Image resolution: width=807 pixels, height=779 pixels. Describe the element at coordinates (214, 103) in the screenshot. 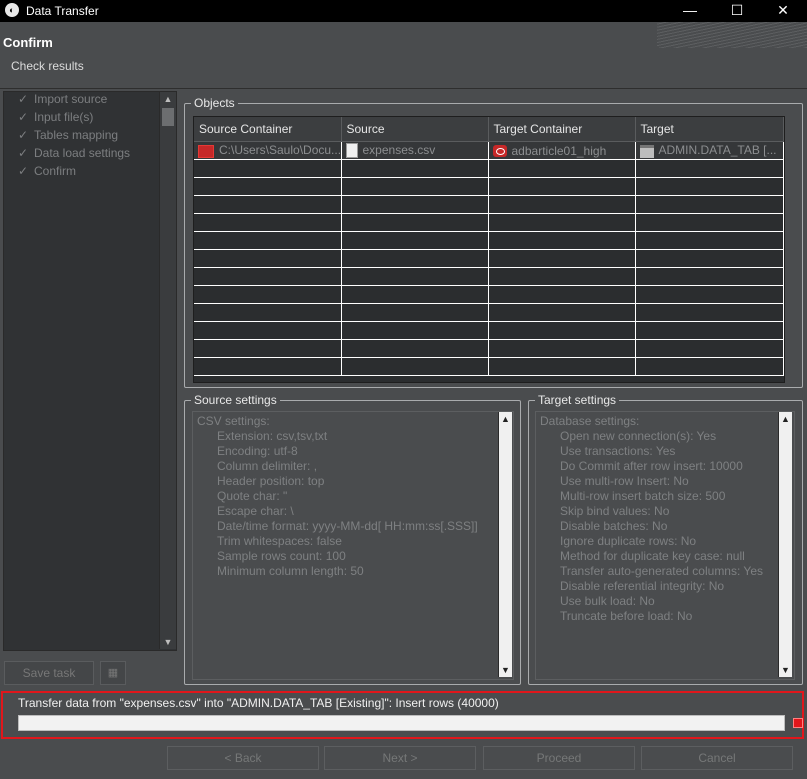

I see `objects-legend: Objects` at that location.